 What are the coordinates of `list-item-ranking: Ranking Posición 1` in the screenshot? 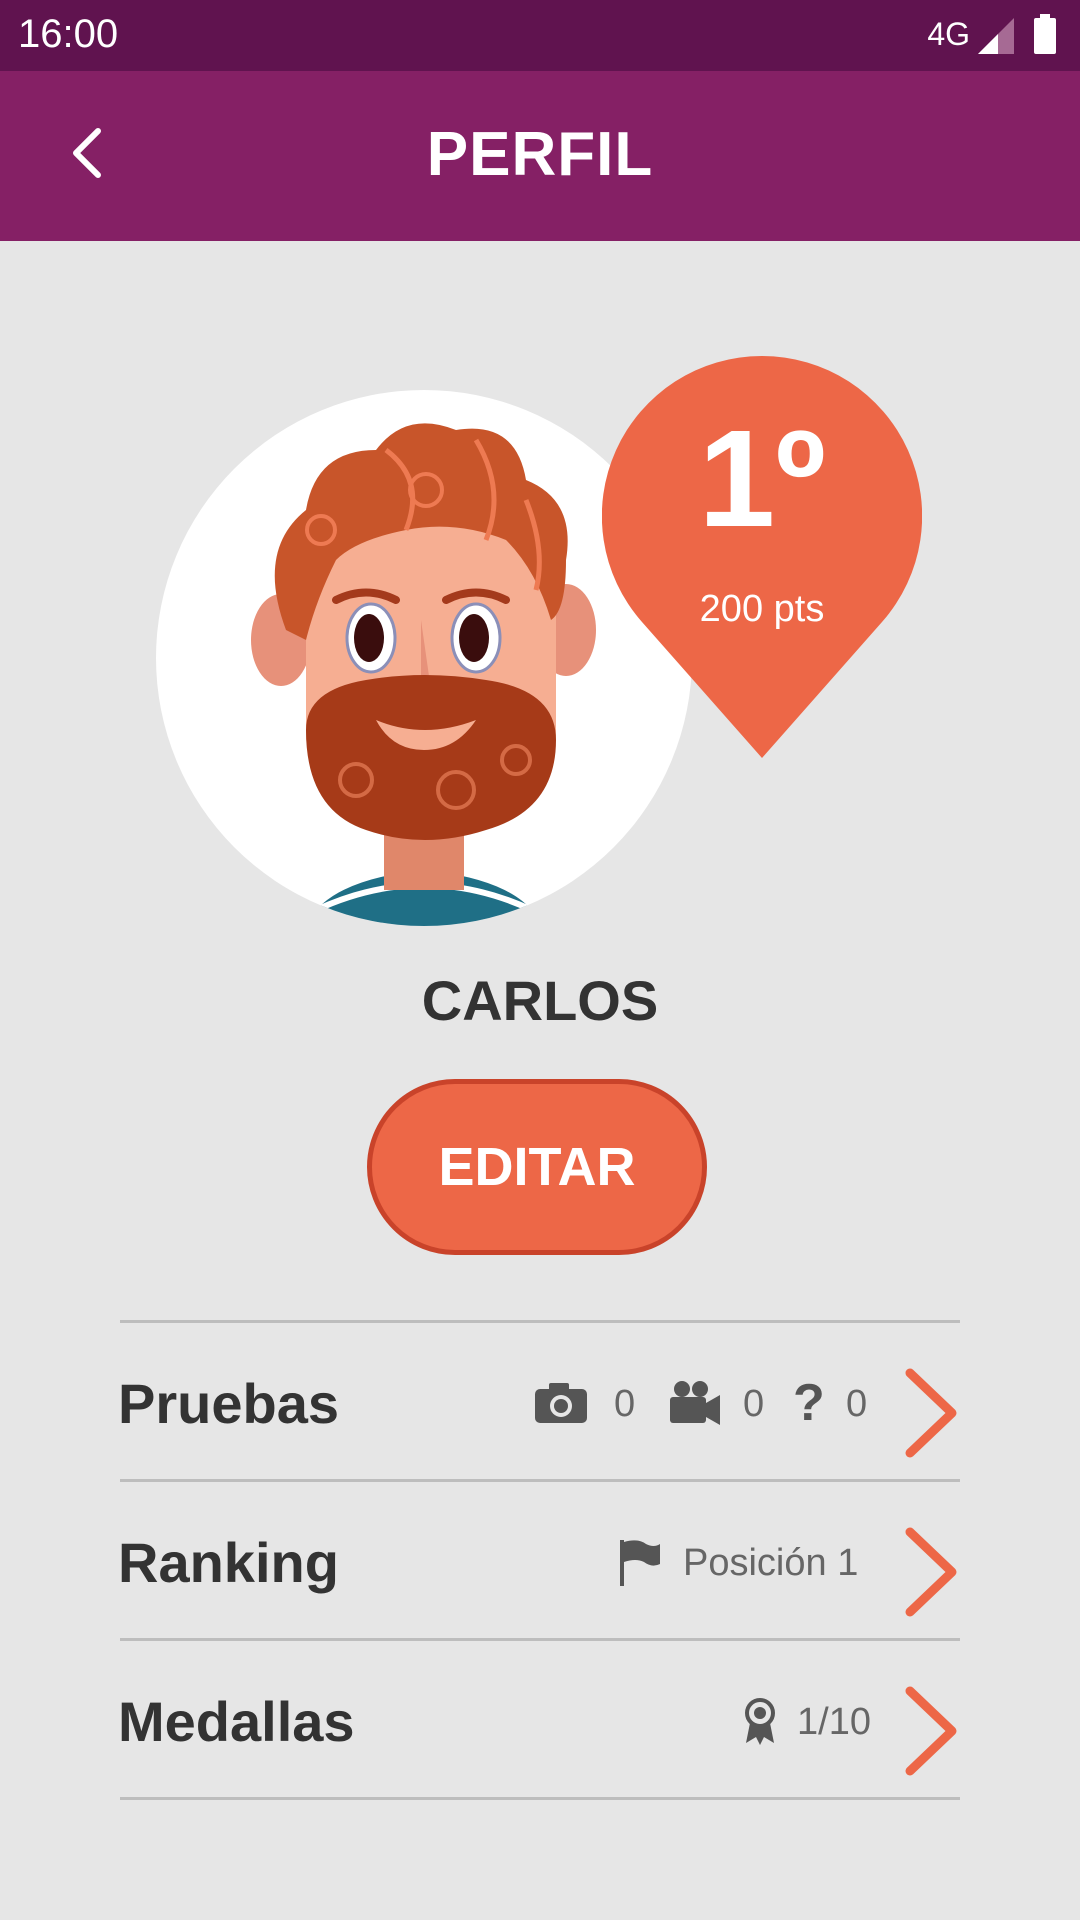 It's located at (539, 1560).